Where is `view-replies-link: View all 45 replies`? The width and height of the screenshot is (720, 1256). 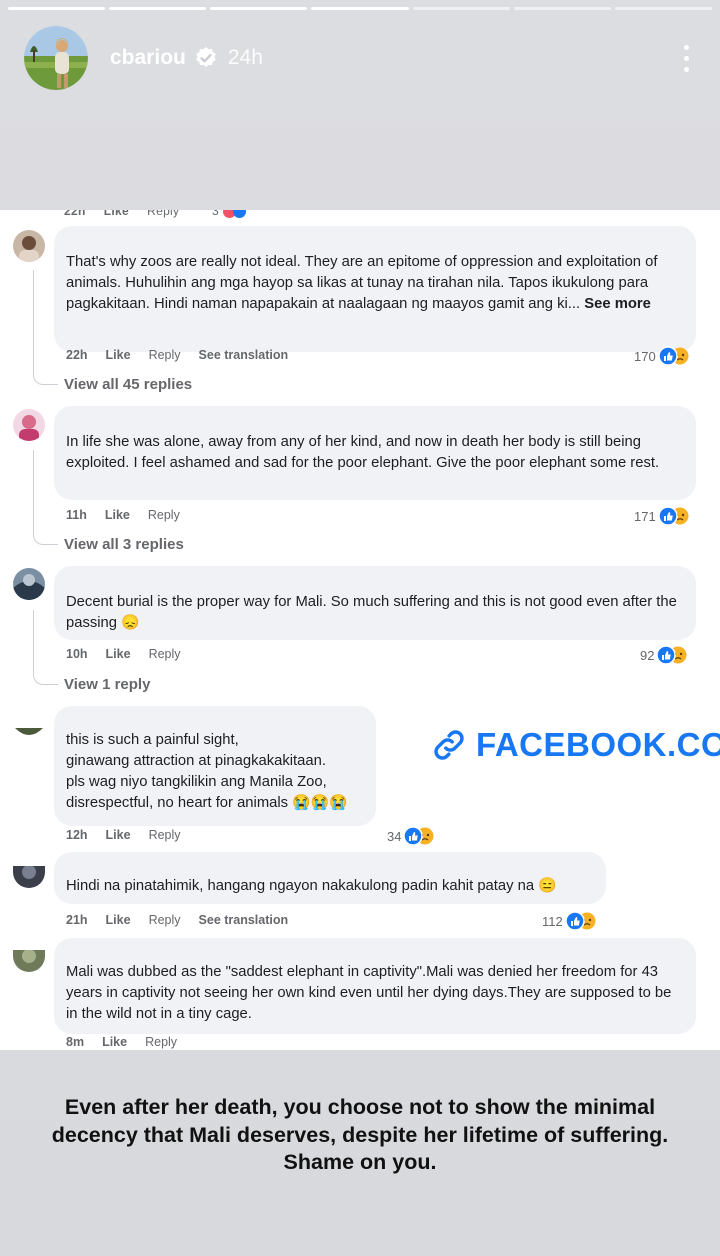
view-replies-link: View all 45 replies is located at coordinates (128, 384).